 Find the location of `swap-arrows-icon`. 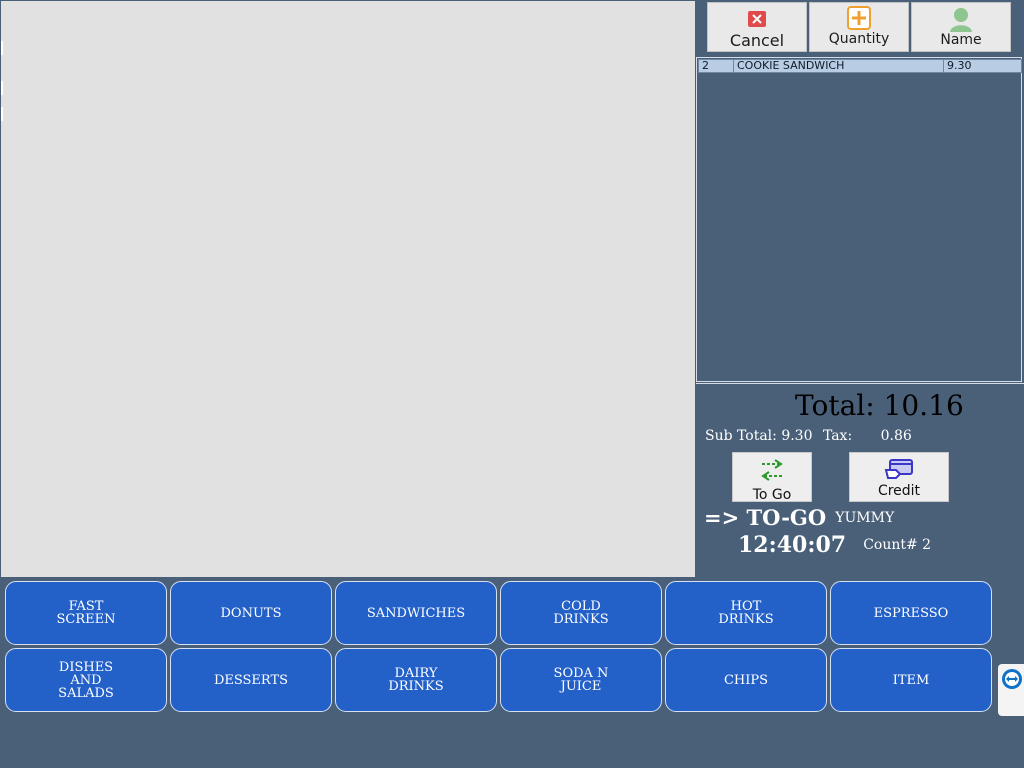

swap-arrows-icon is located at coordinates (772, 472).